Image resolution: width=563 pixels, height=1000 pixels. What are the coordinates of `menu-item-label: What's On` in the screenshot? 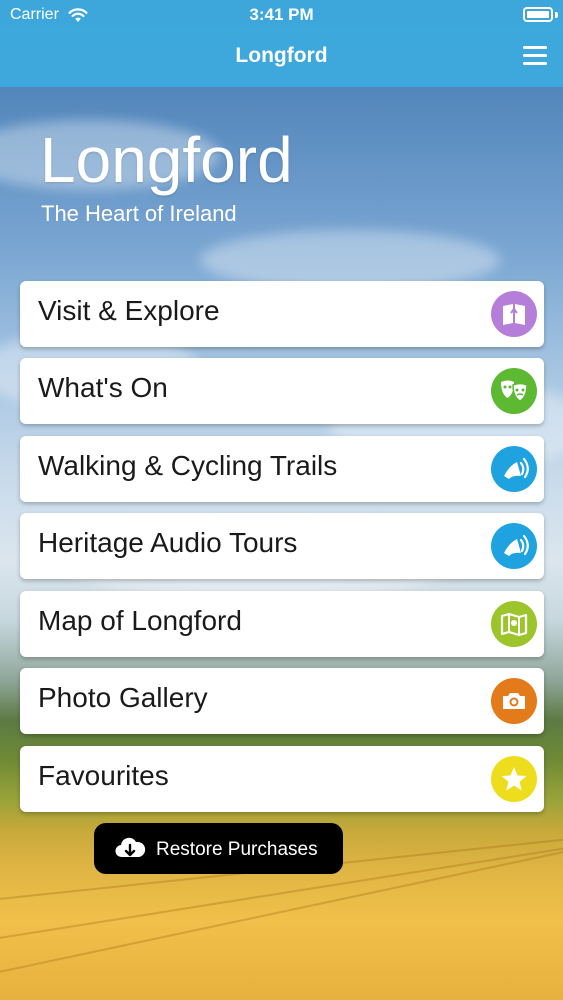 It's located at (103, 387).